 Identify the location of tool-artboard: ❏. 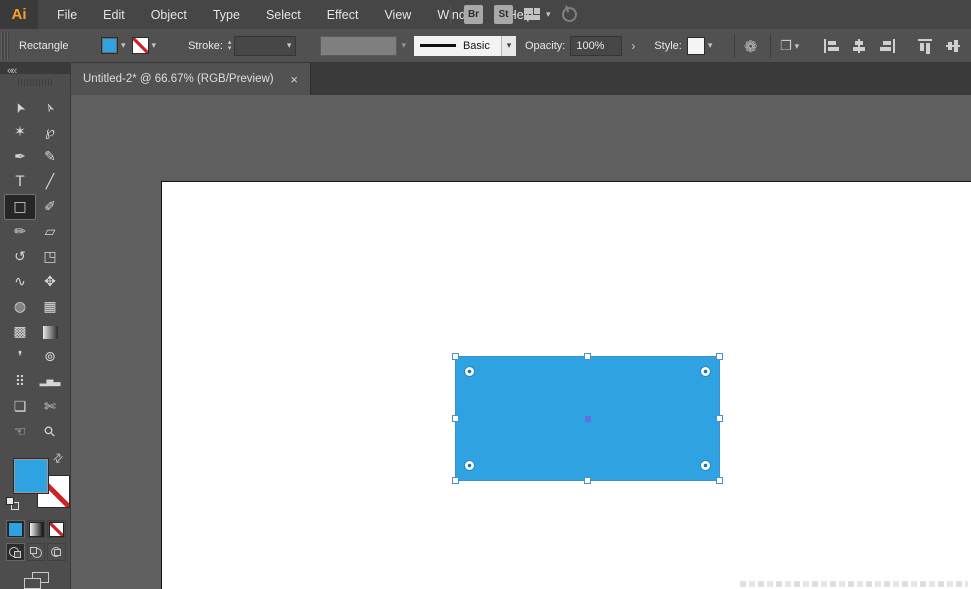
(20, 407).